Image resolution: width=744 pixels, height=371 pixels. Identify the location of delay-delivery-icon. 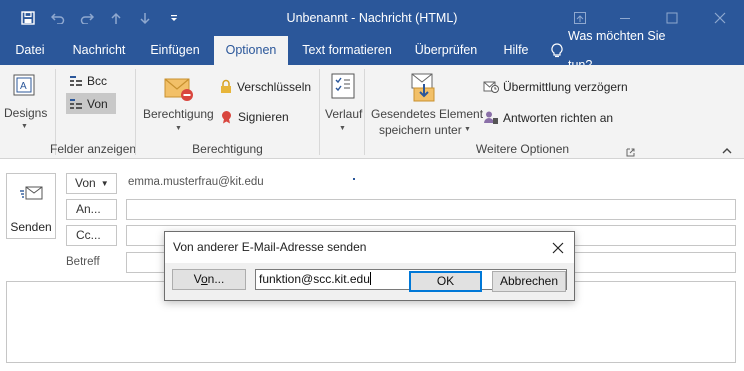
(491, 86).